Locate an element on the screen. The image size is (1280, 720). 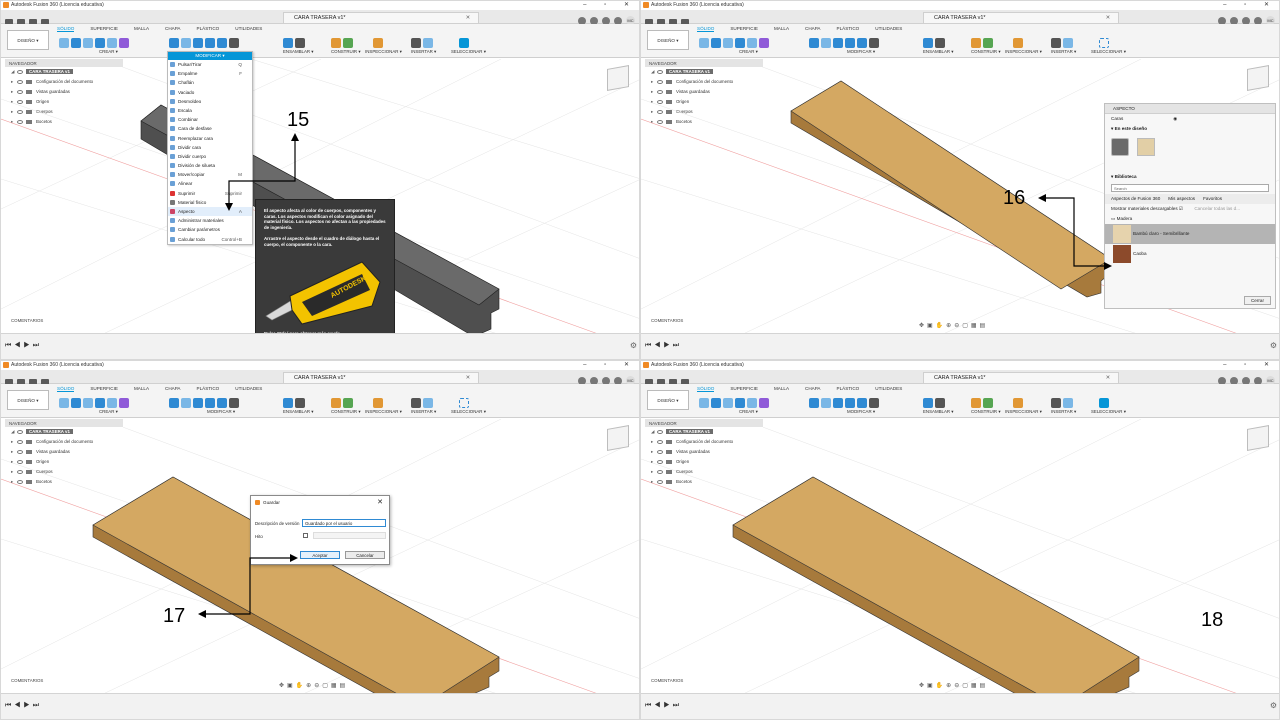
close-button: Cerrar is located at coordinates (1257, 300).